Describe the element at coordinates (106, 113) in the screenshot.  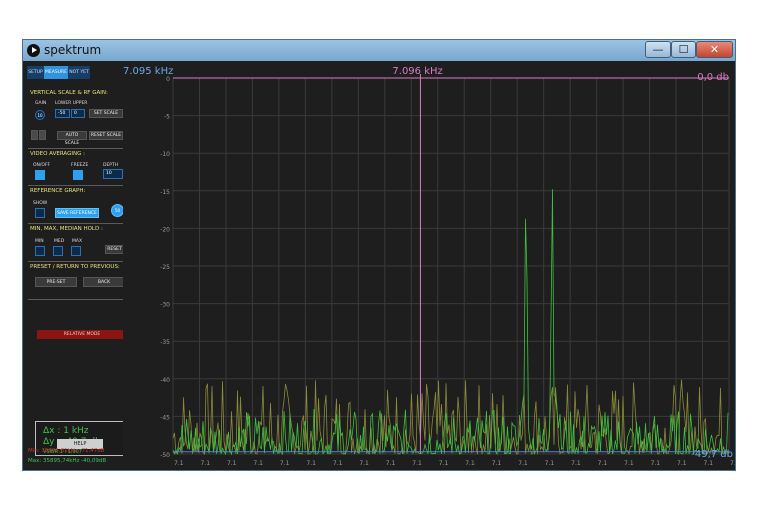
I see `set-scale-button: SET SCALE` at that location.